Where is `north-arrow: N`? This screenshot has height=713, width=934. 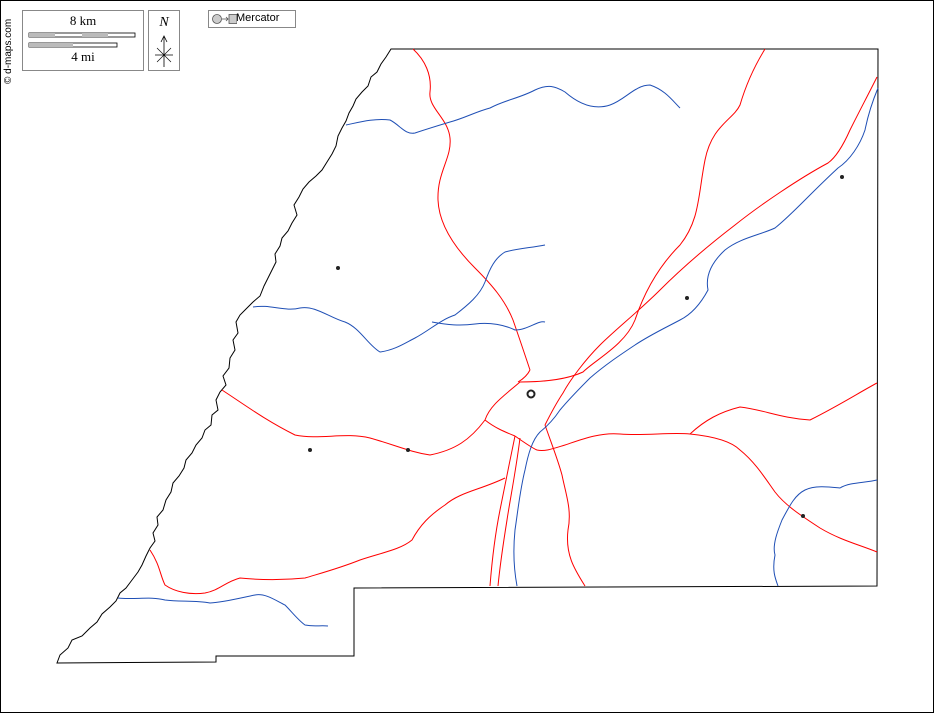 north-arrow: N is located at coordinates (164, 40).